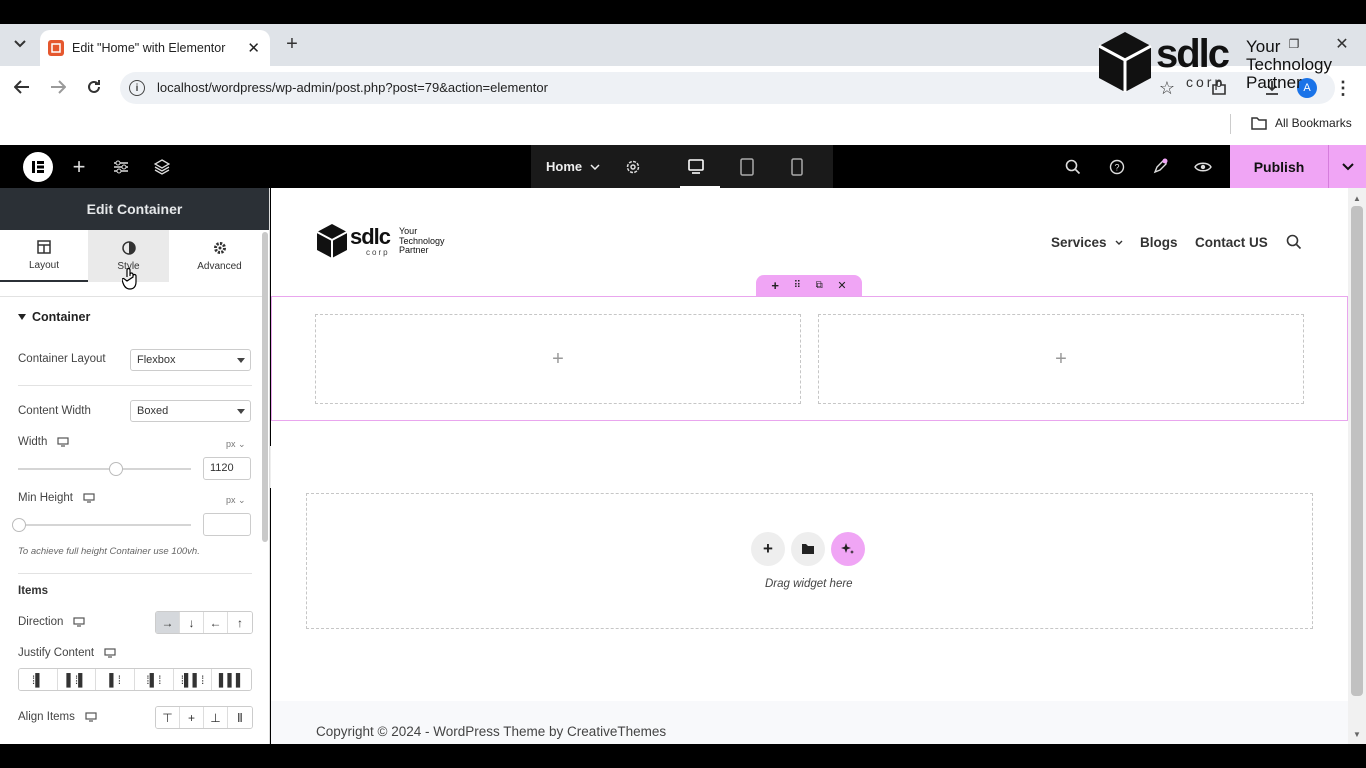 This screenshot has width=1366, height=768. What do you see at coordinates (819, 285) in the screenshot?
I see `duplicate-icon: ⧉` at bounding box center [819, 285].